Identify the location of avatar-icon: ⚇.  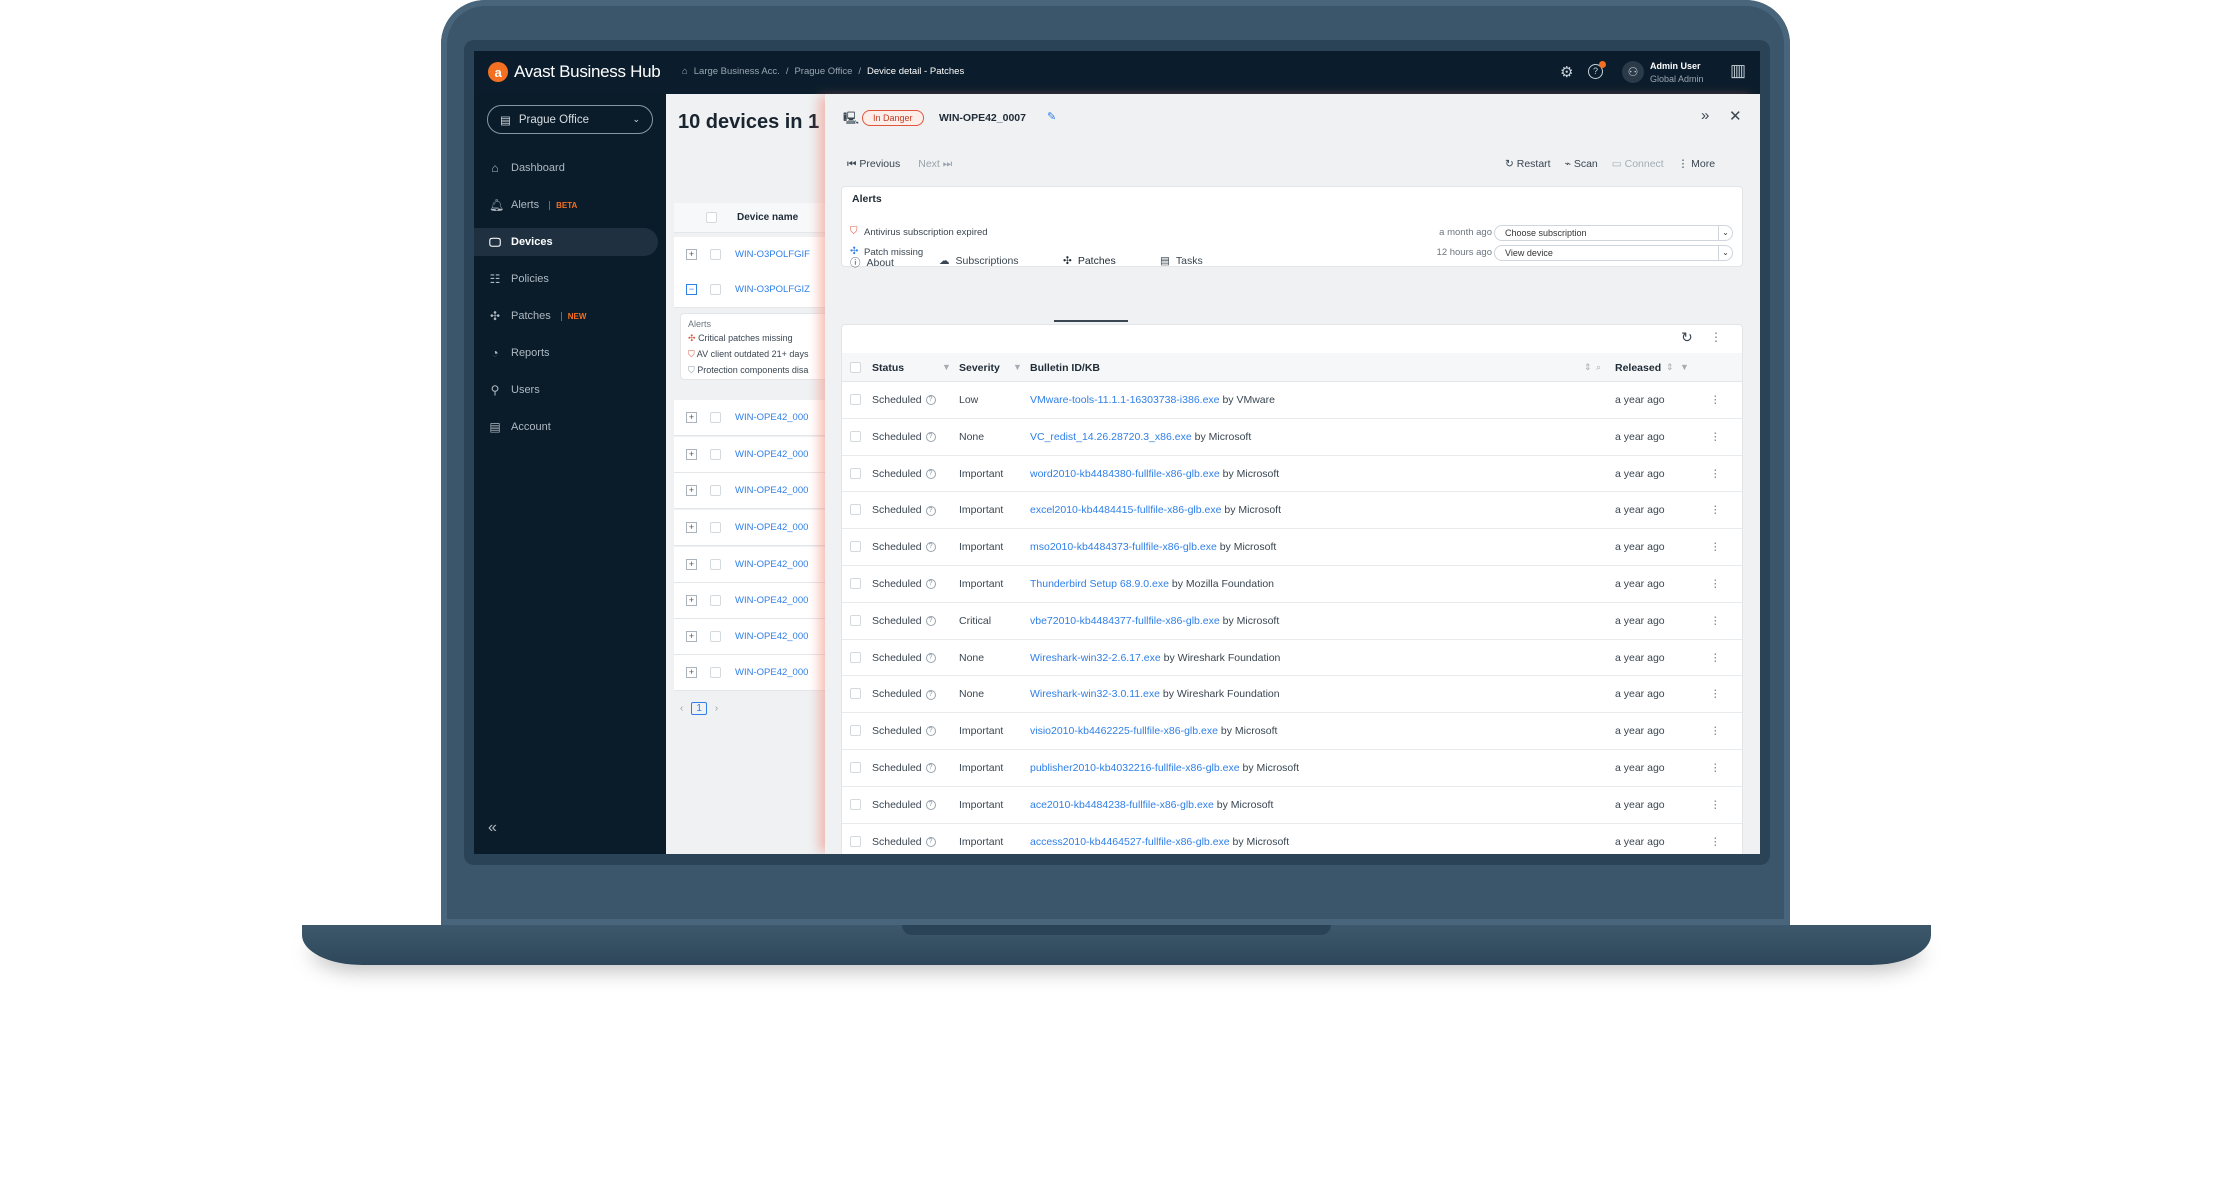
(1633, 72).